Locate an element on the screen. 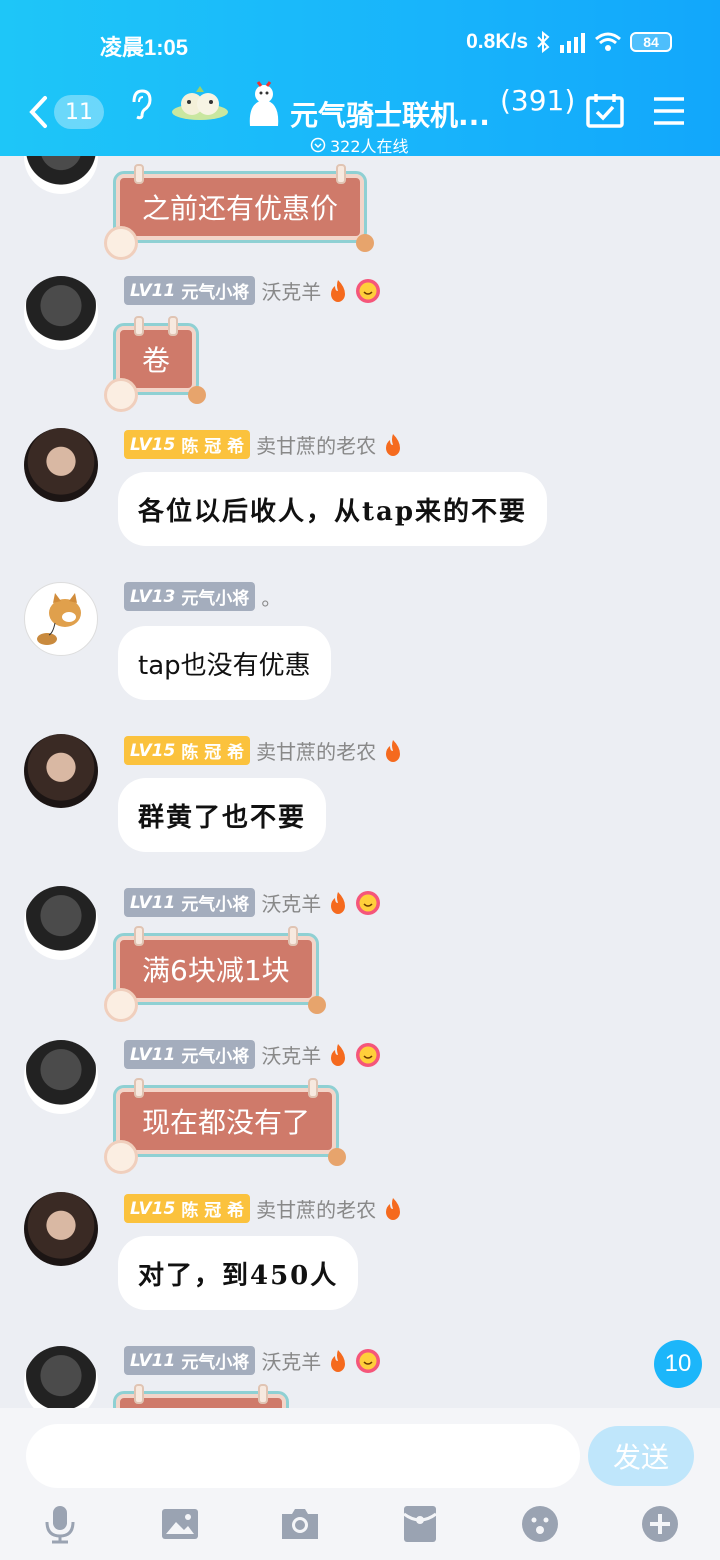 The width and height of the screenshot is (720, 1560). menu-icon is located at coordinates (669, 111).